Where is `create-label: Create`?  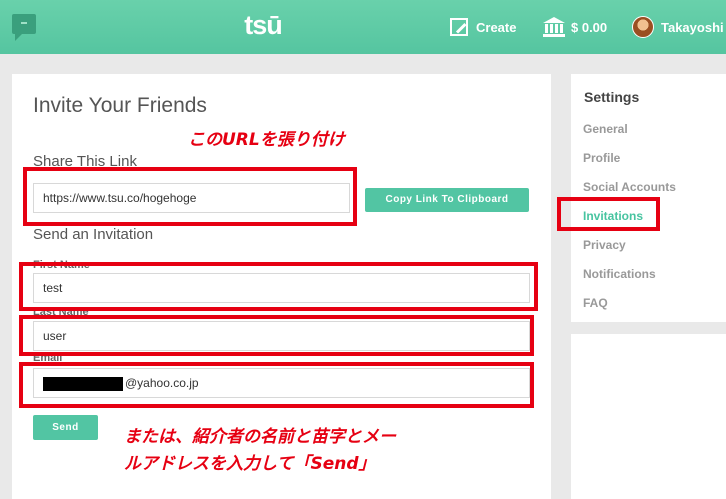
create-label: Create is located at coordinates (496, 27).